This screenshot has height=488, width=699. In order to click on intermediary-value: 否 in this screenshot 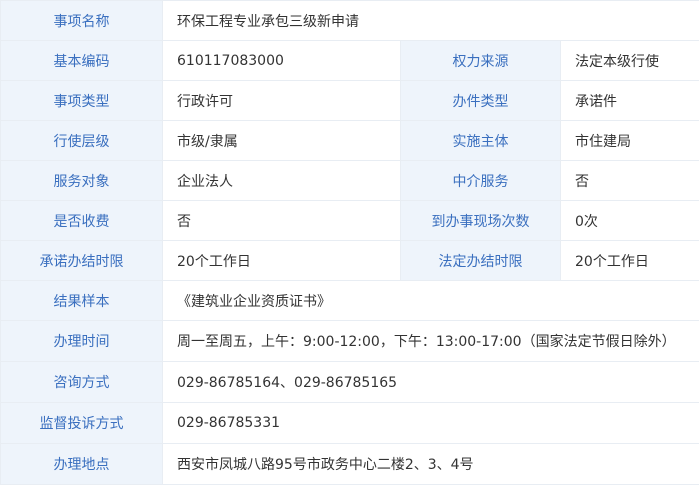, I will do `click(629, 180)`.